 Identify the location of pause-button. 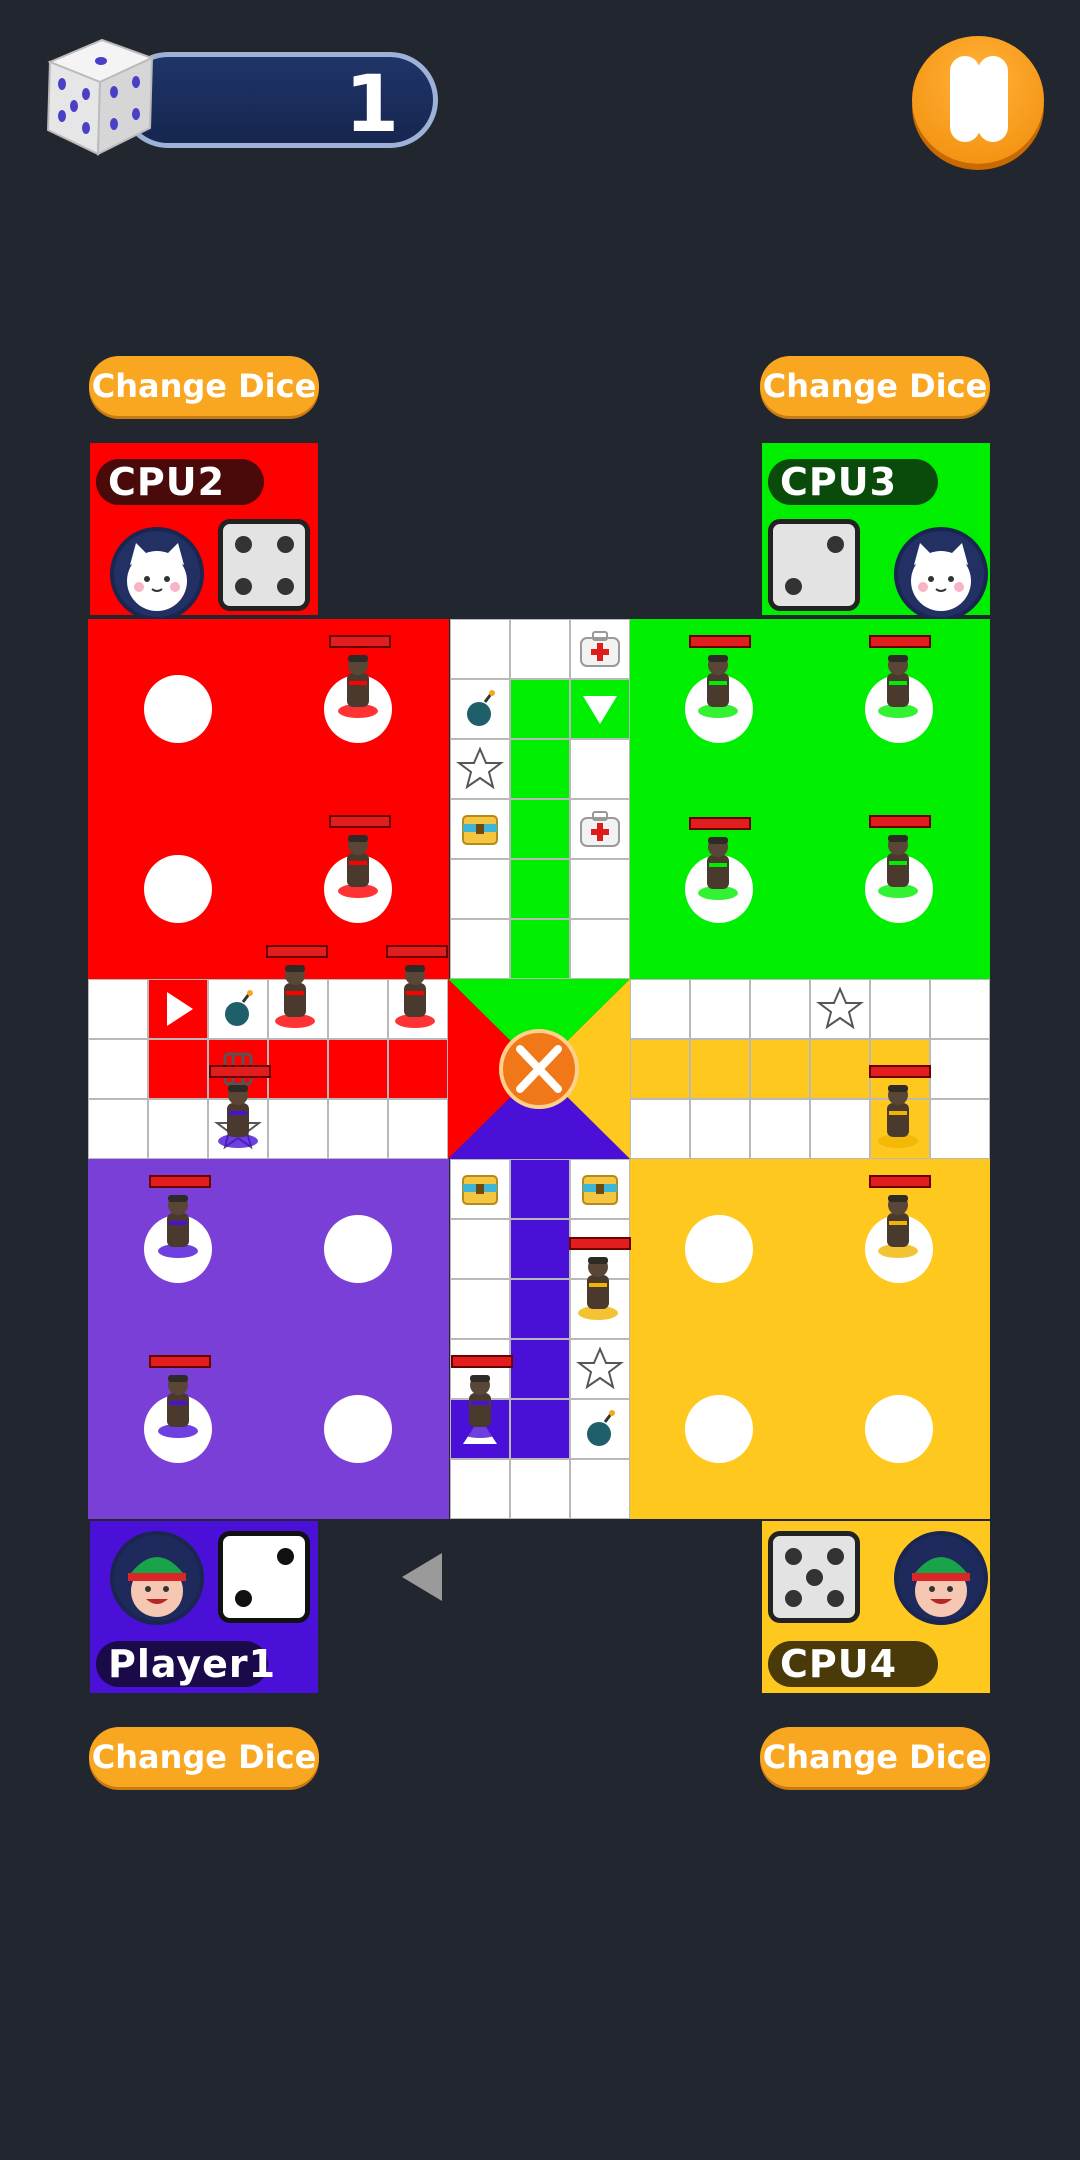
(978, 100).